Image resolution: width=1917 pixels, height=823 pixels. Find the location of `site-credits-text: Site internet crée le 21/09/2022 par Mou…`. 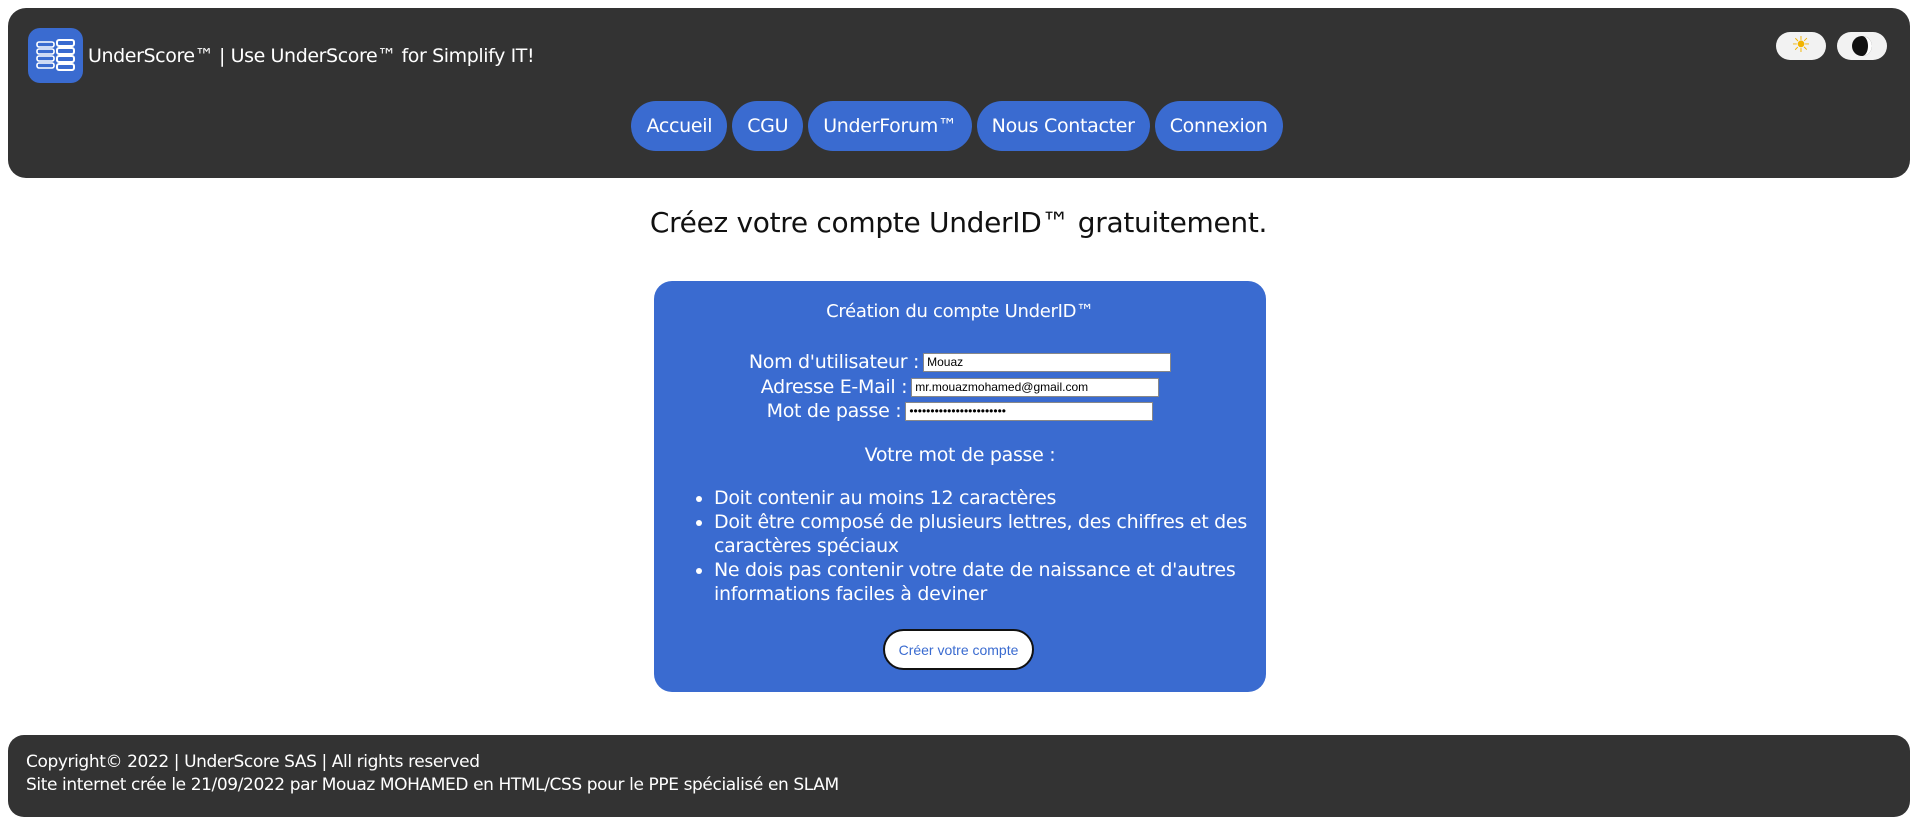

site-credits-text: Site internet crée le 21/09/2022 par Mou… is located at coordinates (432, 785).